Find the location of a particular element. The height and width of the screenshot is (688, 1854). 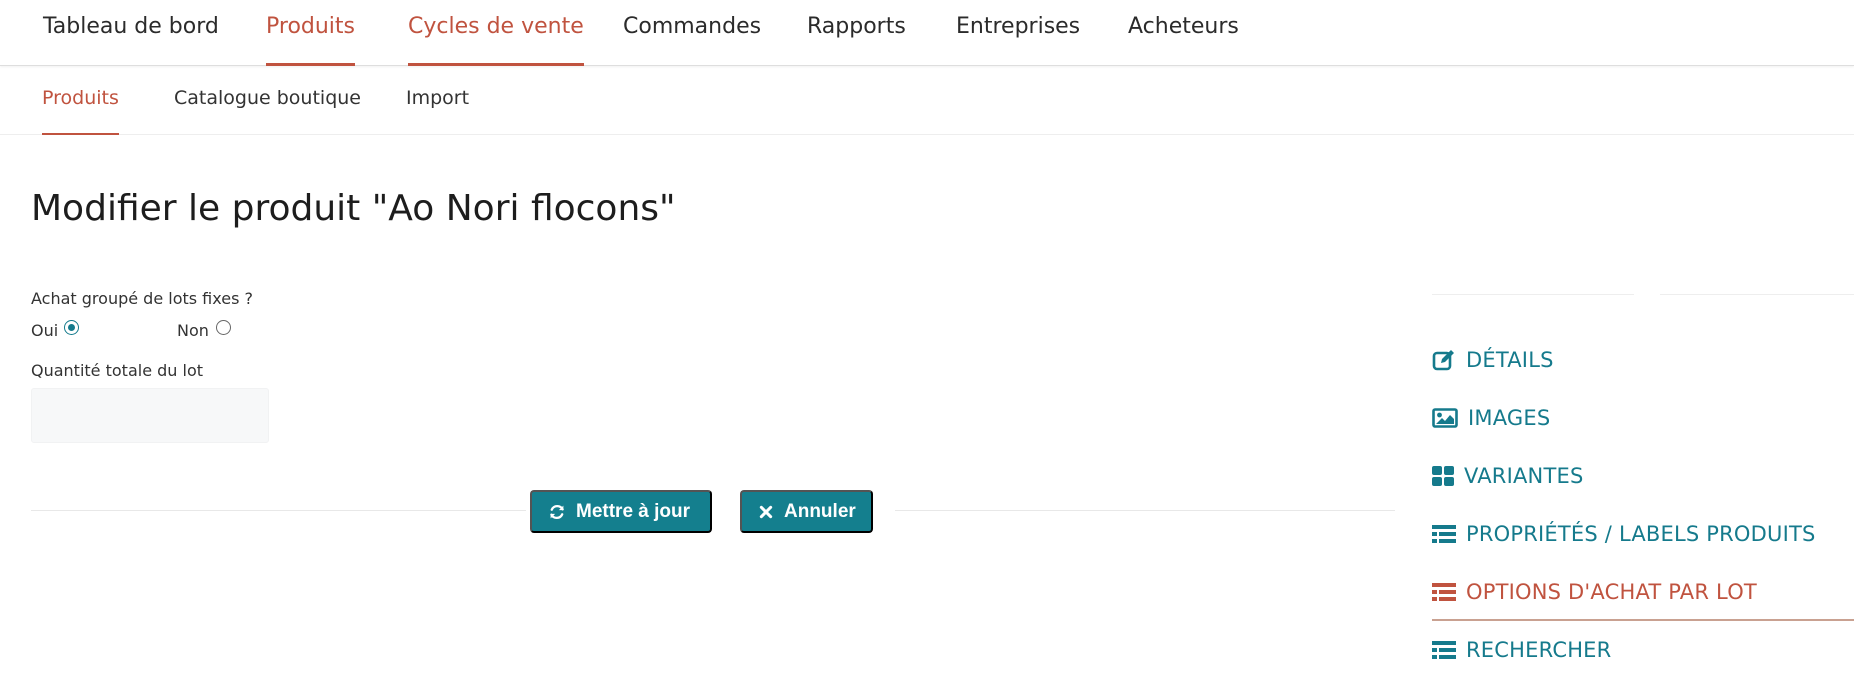

grid-icon is located at coordinates (1443, 476).